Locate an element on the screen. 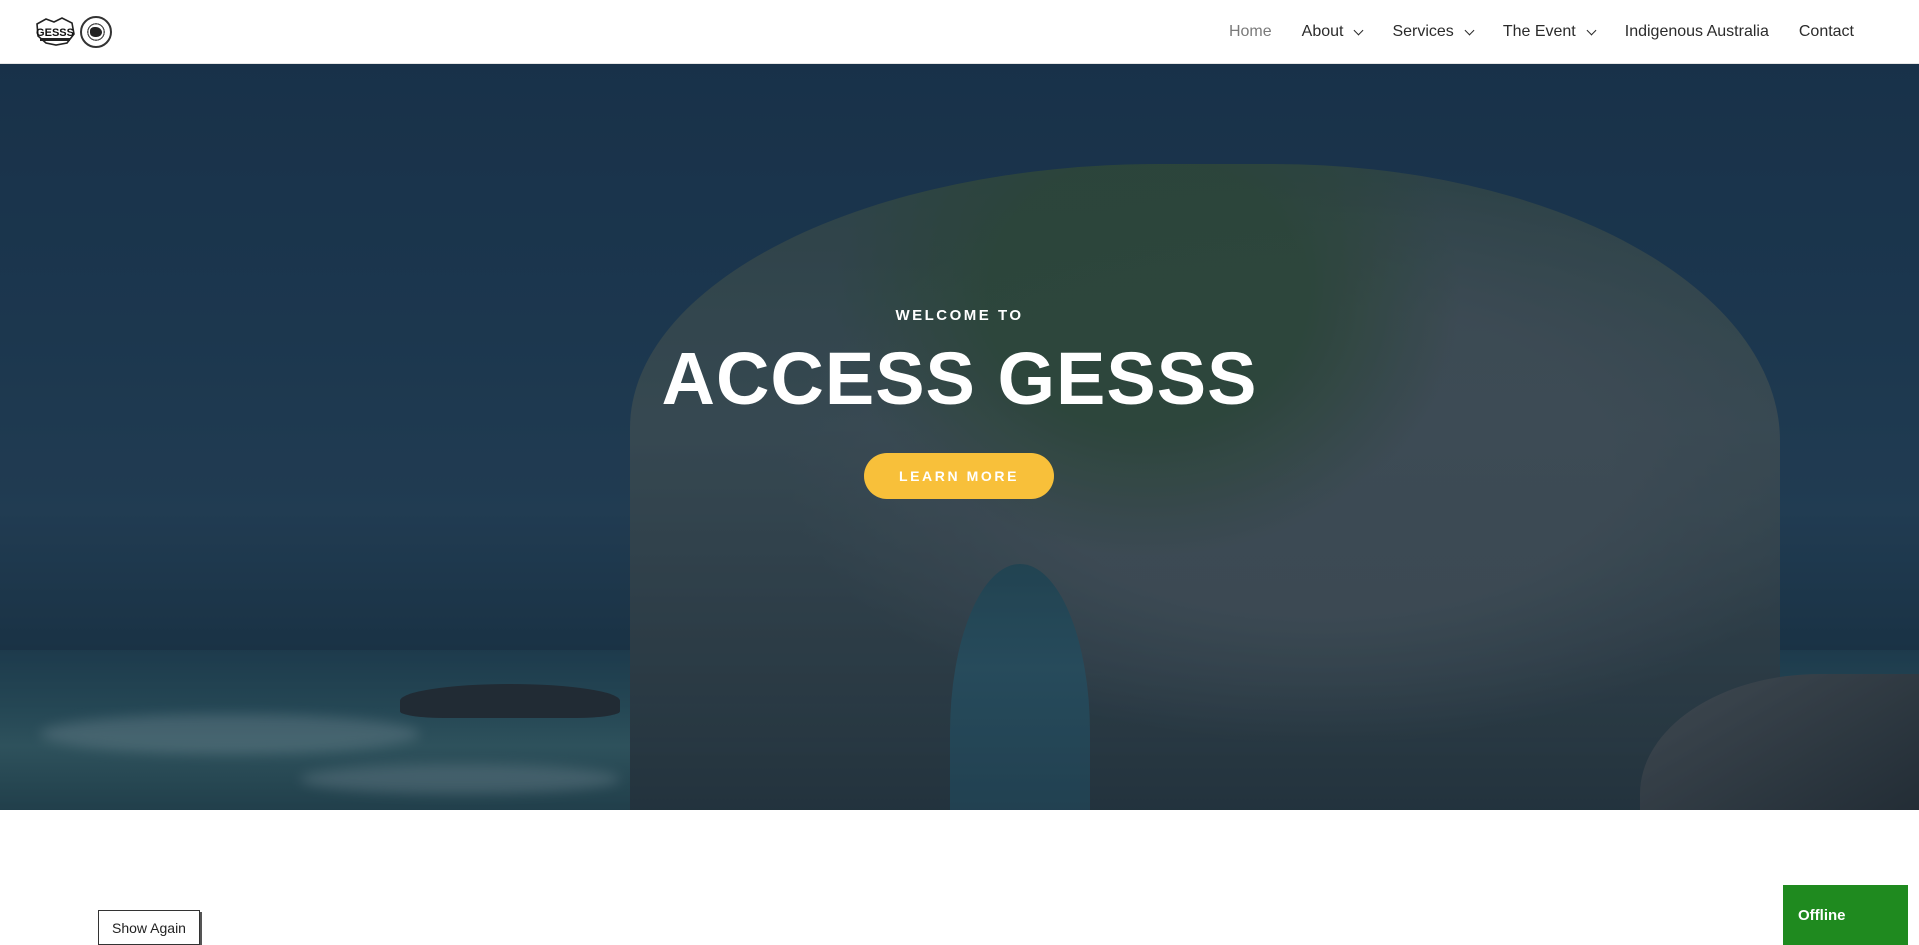 Image resolution: width=1919 pixels, height=945 pixels. learn-more-button: LEARN MORE is located at coordinates (959, 476).